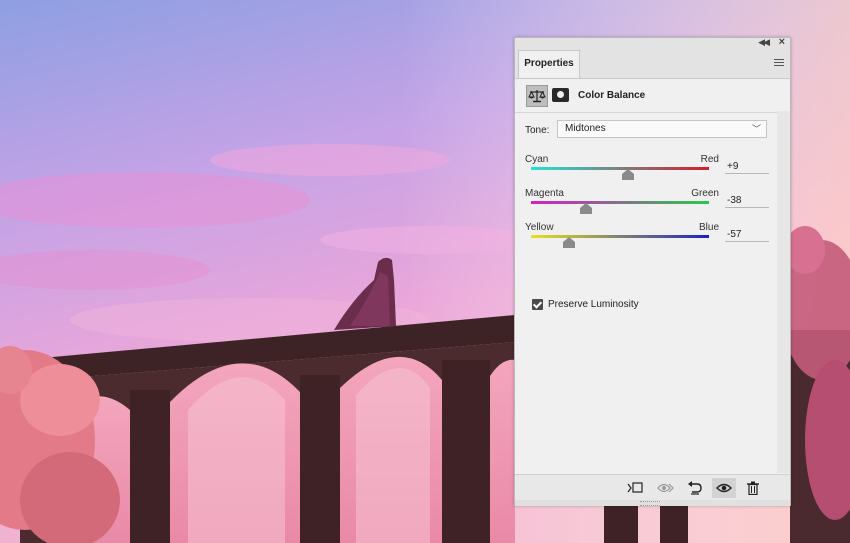 The image size is (850, 543). Describe the element at coordinates (539, 227) in the screenshot. I see `slider-left-label: Yellow` at that location.